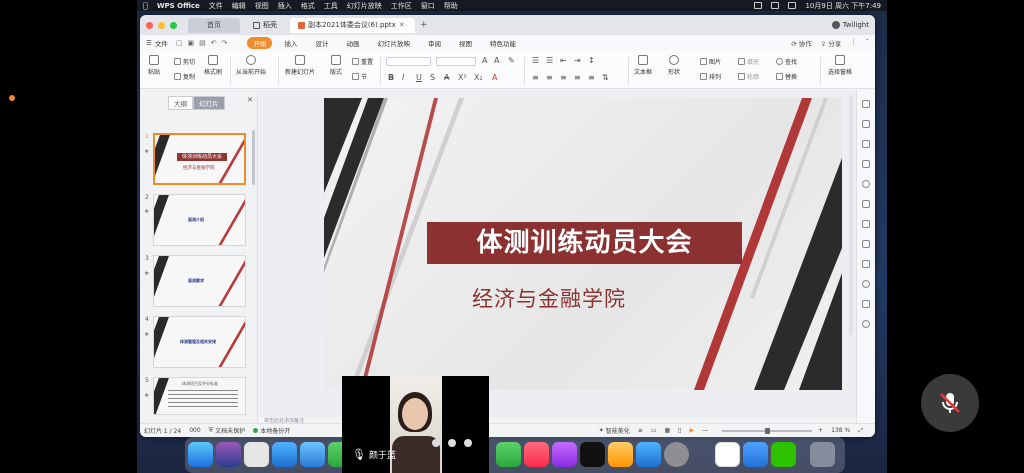 The height and width of the screenshot is (473, 1024). What do you see at coordinates (434, 43) in the screenshot?
I see `tab-review: 审阅` at bounding box center [434, 43].